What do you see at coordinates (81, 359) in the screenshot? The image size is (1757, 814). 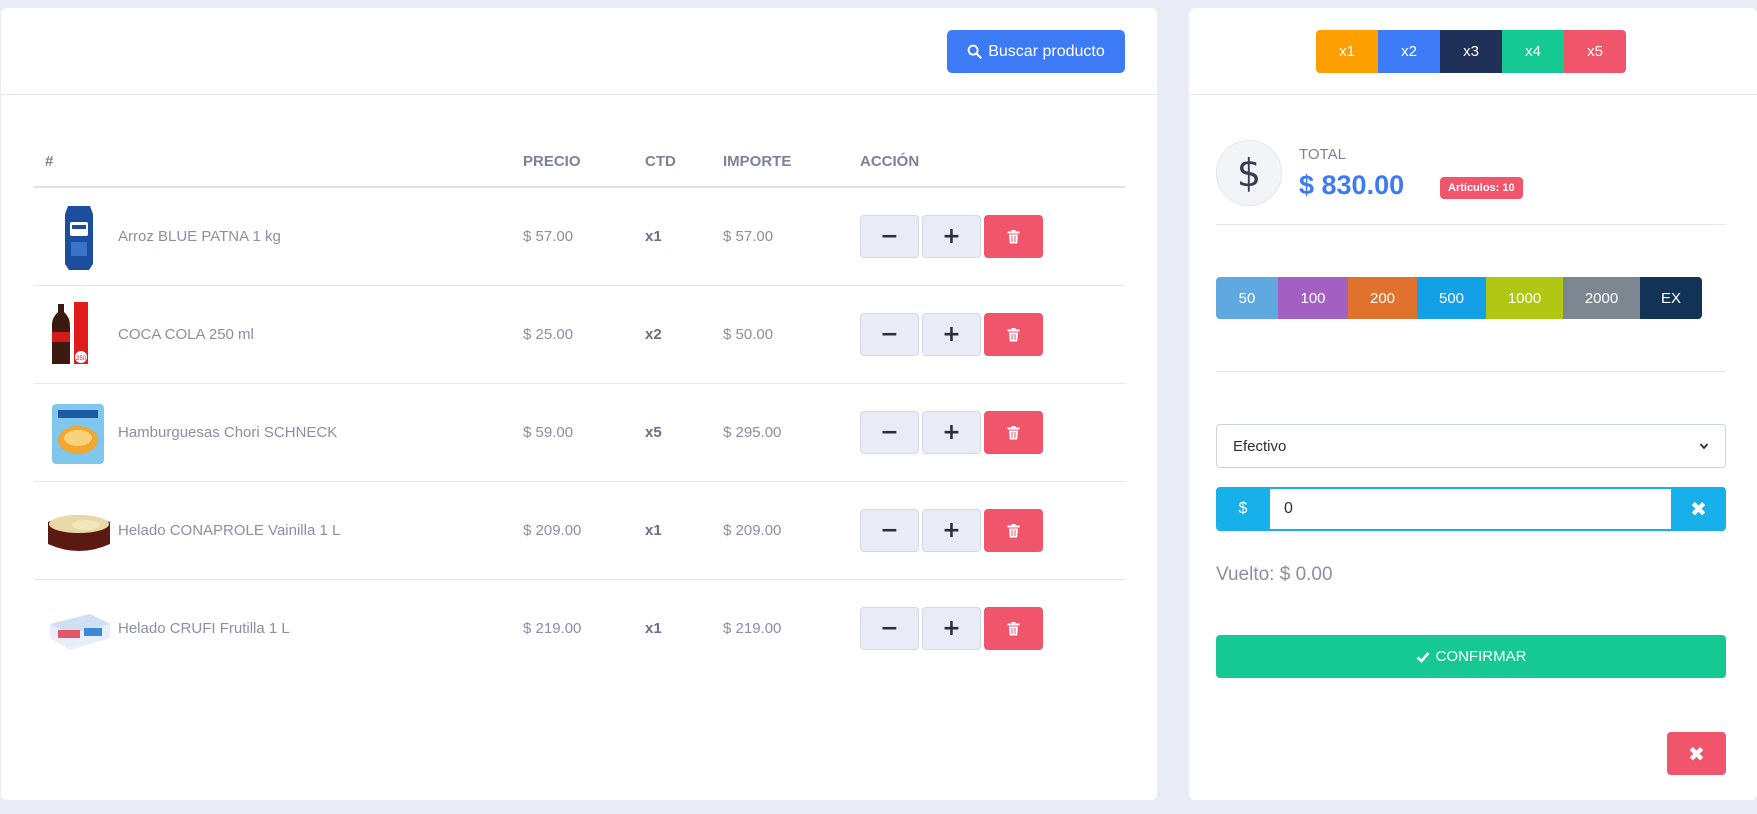 I see `svg-text: 250` at bounding box center [81, 359].